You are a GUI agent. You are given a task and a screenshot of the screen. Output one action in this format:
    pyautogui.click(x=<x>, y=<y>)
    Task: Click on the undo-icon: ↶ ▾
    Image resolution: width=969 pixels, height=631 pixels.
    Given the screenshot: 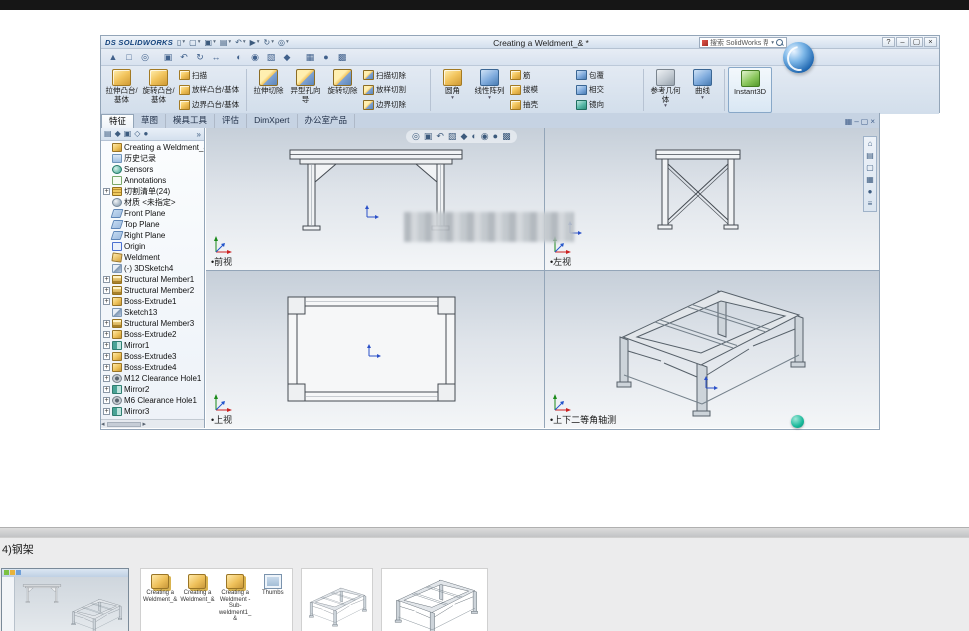 What is the action you would take?
    pyautogui.click(x=240, y=42)
    